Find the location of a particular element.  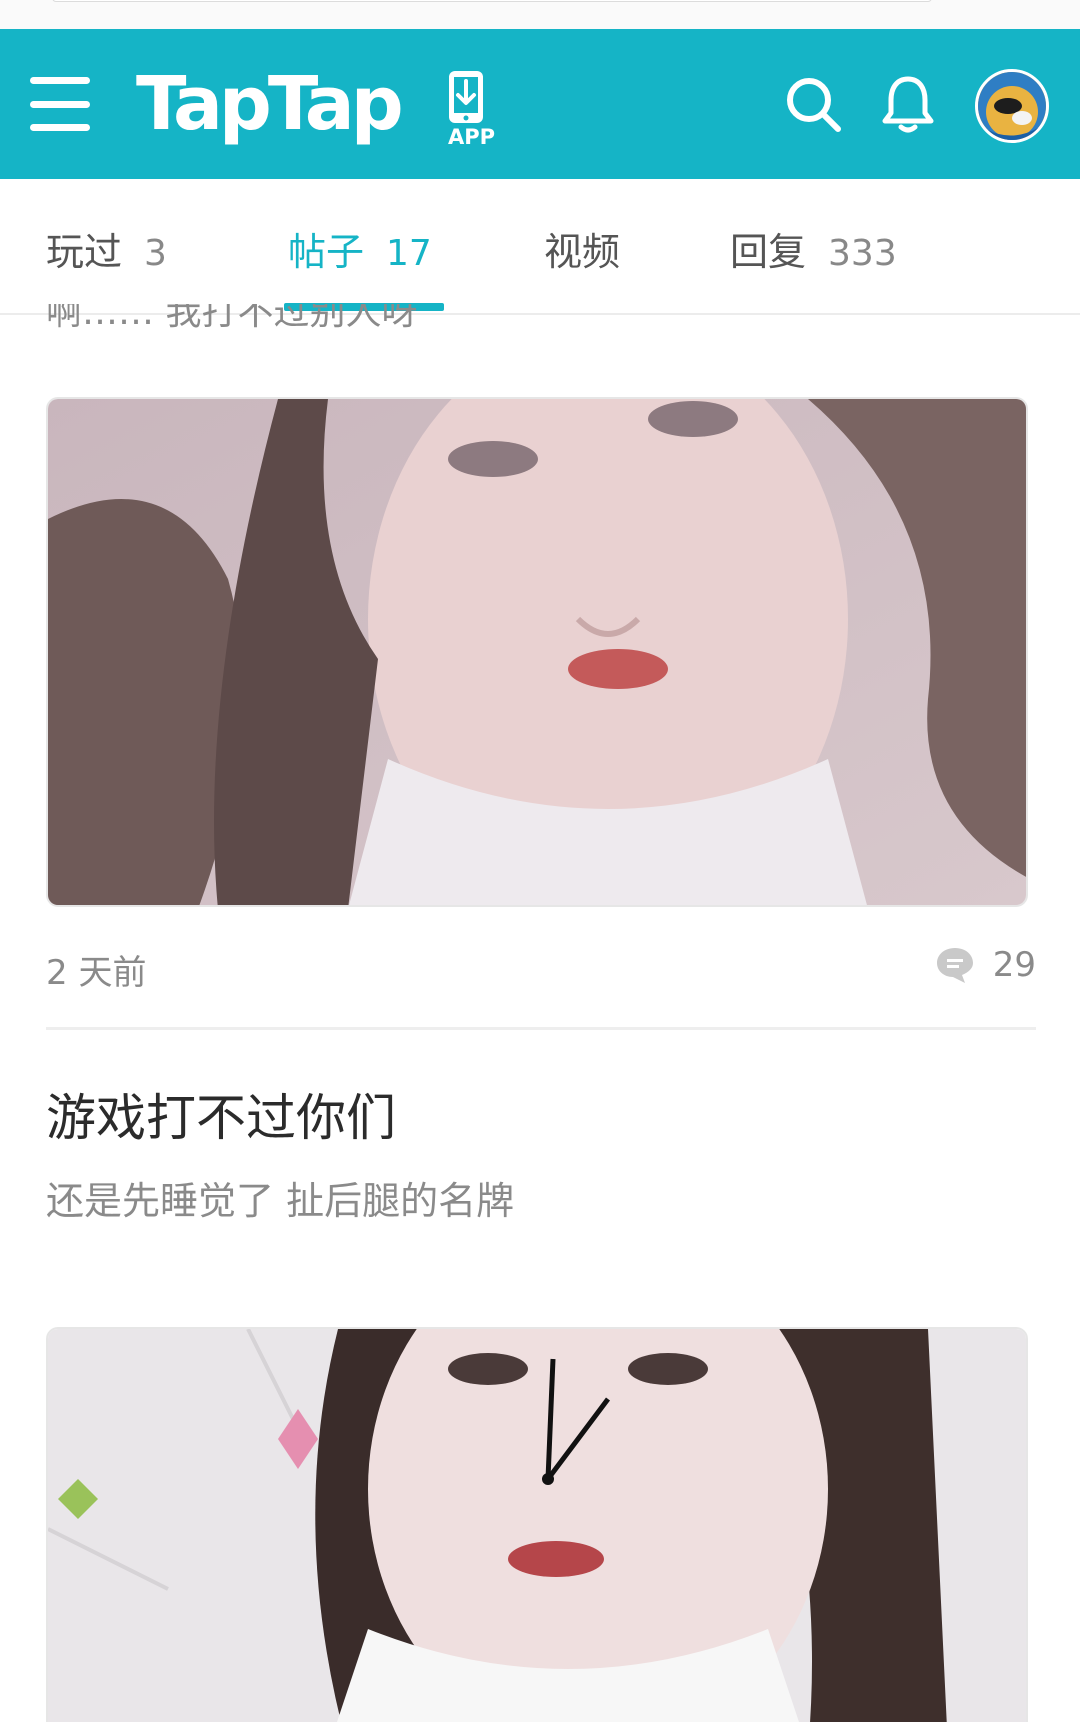

avatar-image is located at coordinates (1012, 106).